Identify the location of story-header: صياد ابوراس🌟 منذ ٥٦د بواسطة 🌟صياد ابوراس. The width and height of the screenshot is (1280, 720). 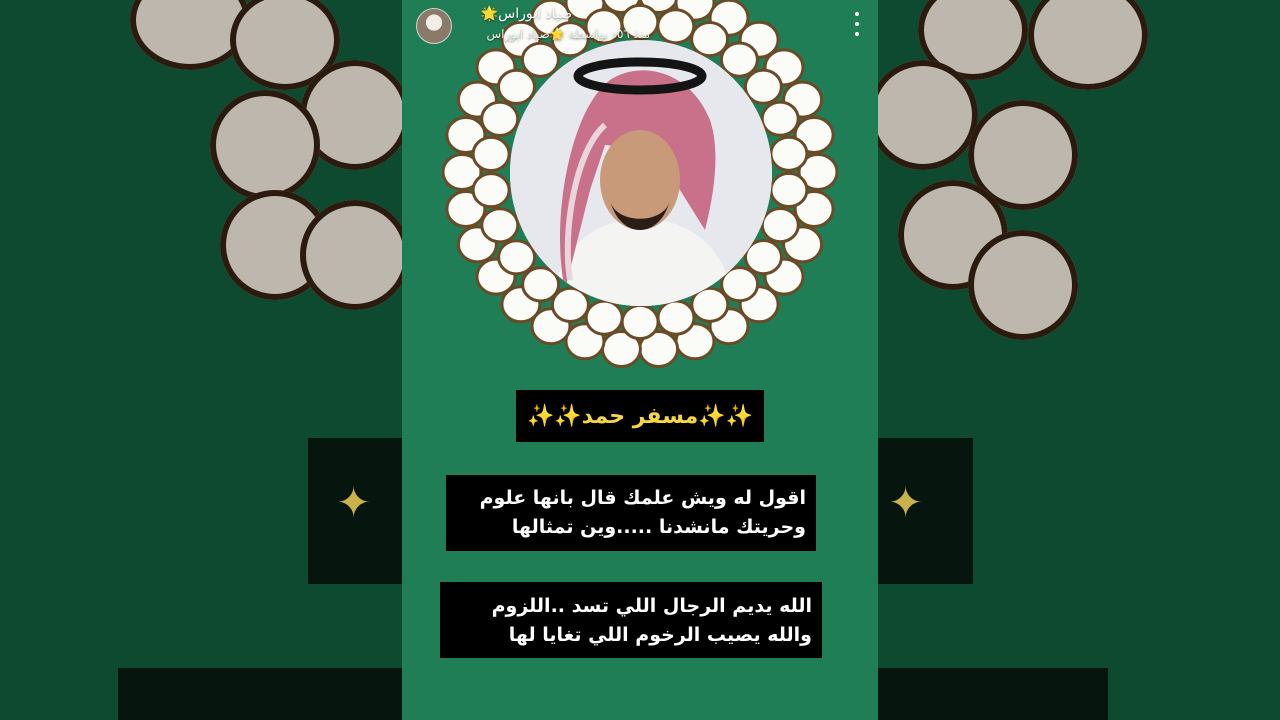
(640, 25).